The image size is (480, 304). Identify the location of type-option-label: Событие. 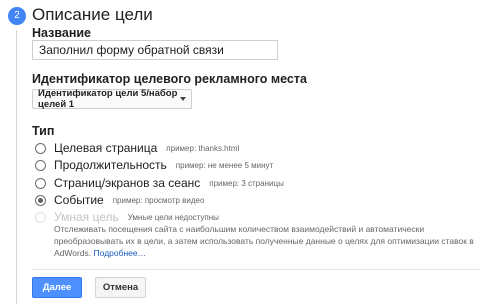
(79, 200).